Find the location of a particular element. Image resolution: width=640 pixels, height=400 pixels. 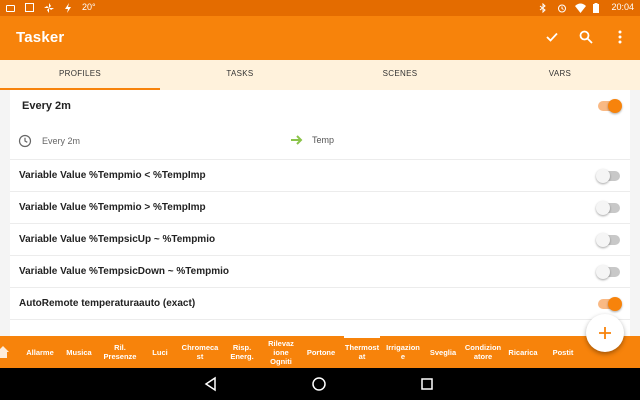

plus-icon is located at coordinates (605, 333).